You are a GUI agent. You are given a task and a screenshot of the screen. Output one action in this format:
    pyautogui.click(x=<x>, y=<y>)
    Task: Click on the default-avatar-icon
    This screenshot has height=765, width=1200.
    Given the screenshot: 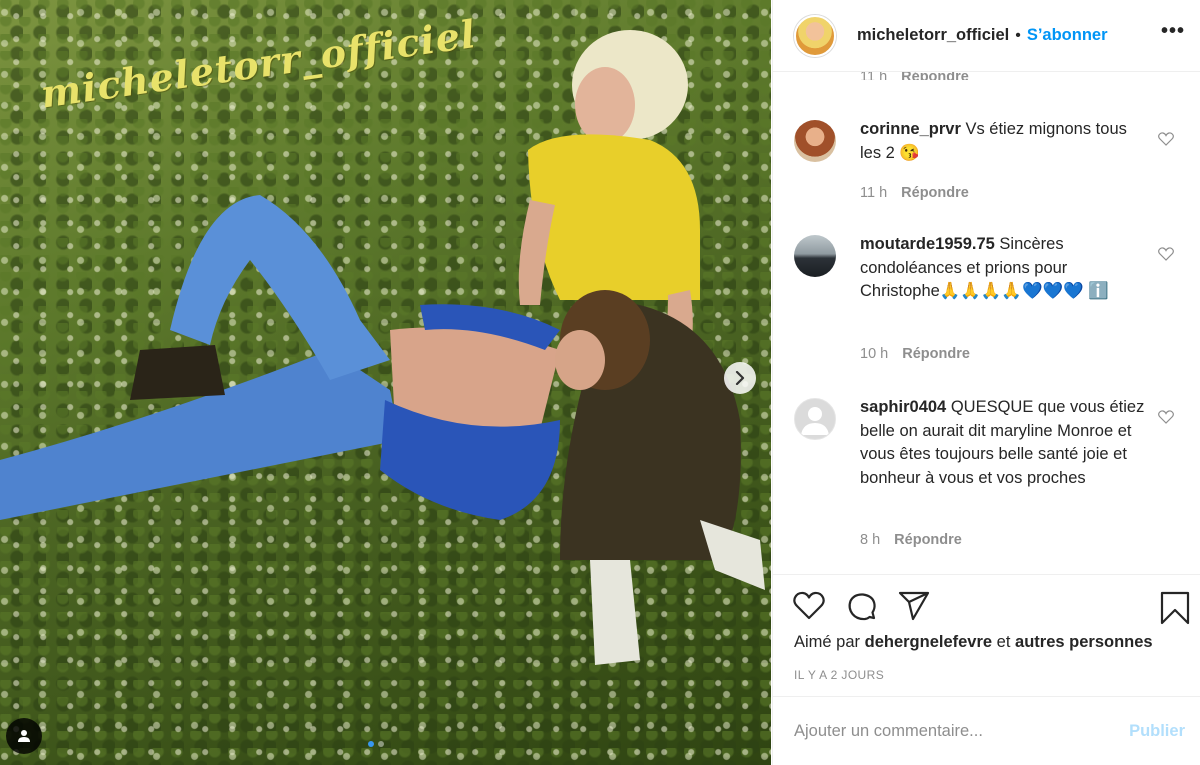 What is the action you would take?
    pyautogui.click(x=815, y=421)
    